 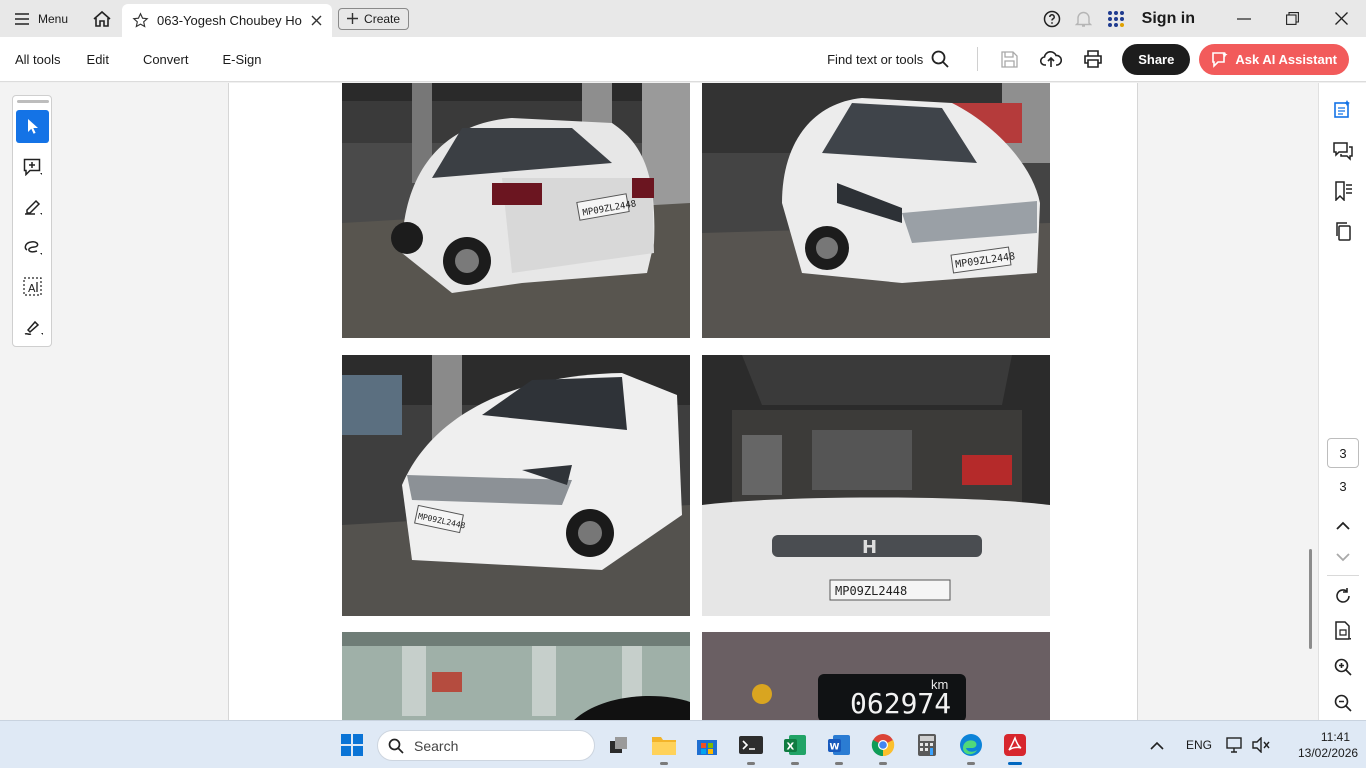 I want to click on draw-tool, so click(x=32, y=246).